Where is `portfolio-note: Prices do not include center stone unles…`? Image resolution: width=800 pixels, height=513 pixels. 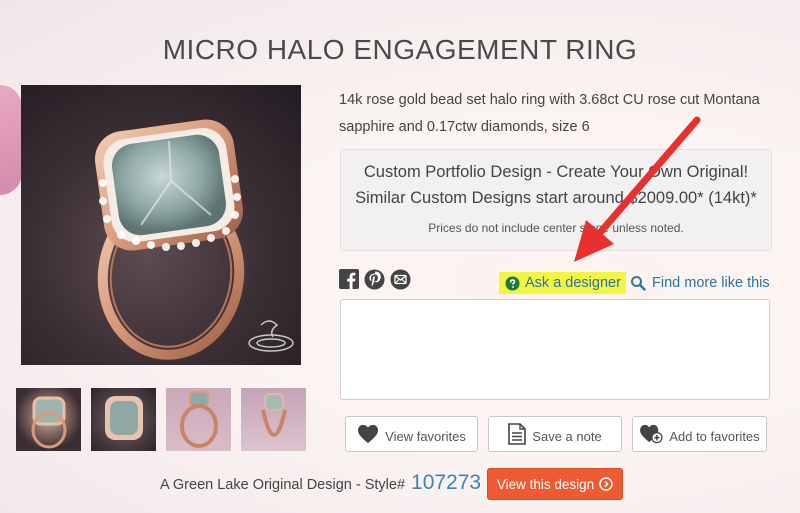
portfolio-note: Prices do not include center stone unles… is located at coordinates (556, 228).